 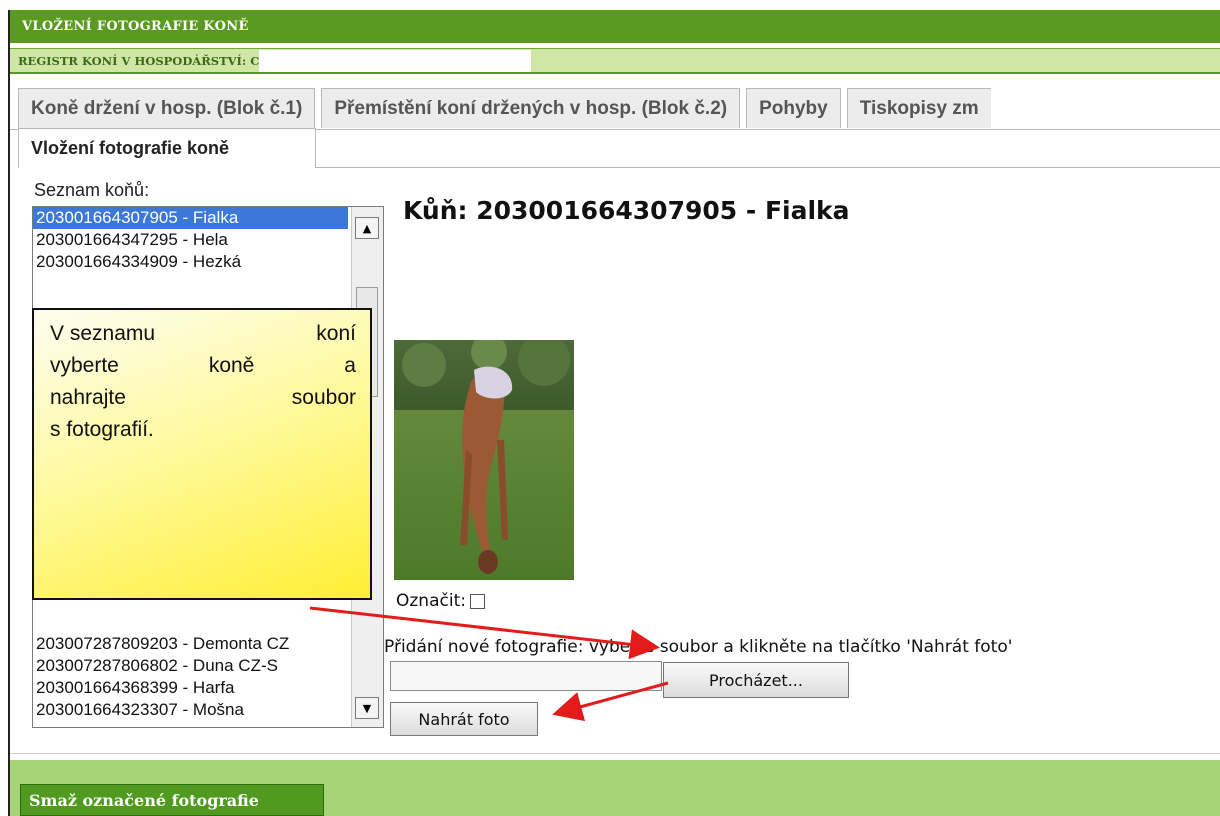 I want to click on list-item: 203001664368399 - Harfa, so click(x=190, y=688).